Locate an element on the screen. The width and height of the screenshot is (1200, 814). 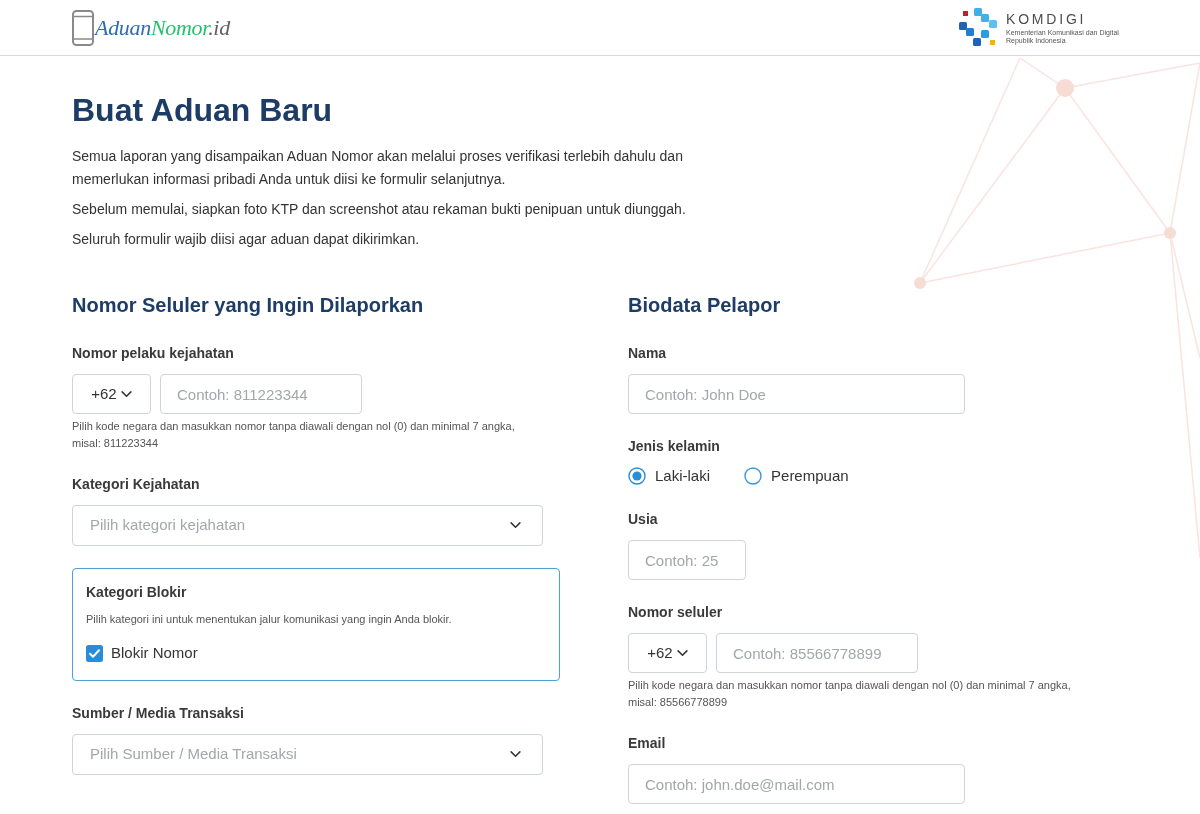
checkbox-label: Blokir Nomor is located at coordinates (154, 653).